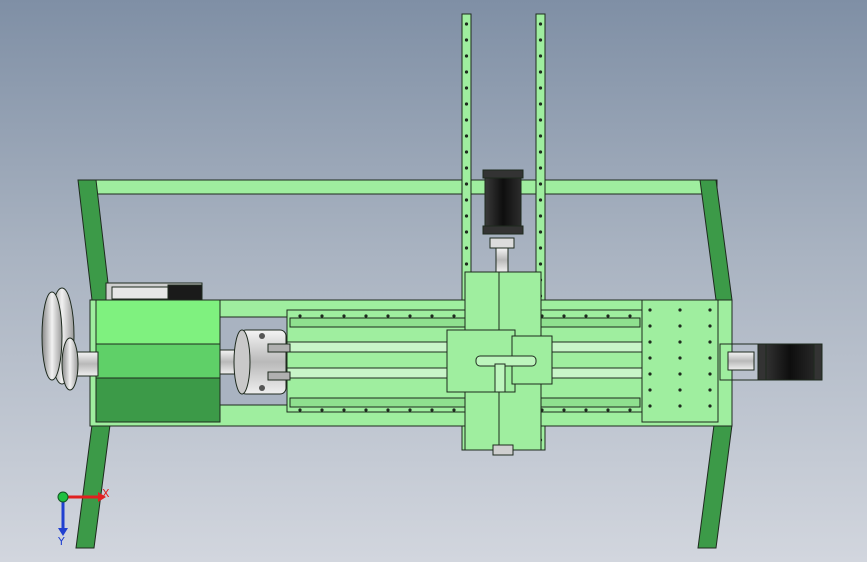 The width and height of the screenshot is (867, 562). What do you see at coordinates (158, 361) in the screenshot?
I see `headstock` at bounding box center [158, 361].